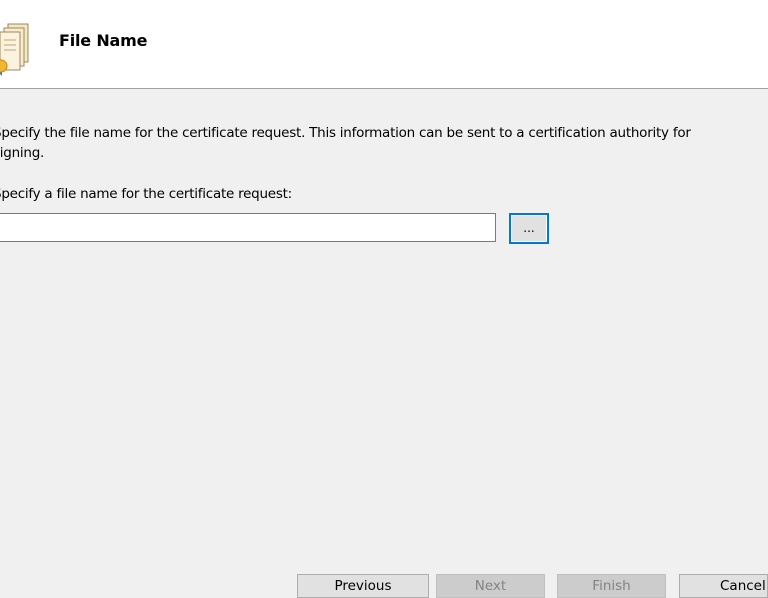  I want to click on filename-input, so click(248, 227).